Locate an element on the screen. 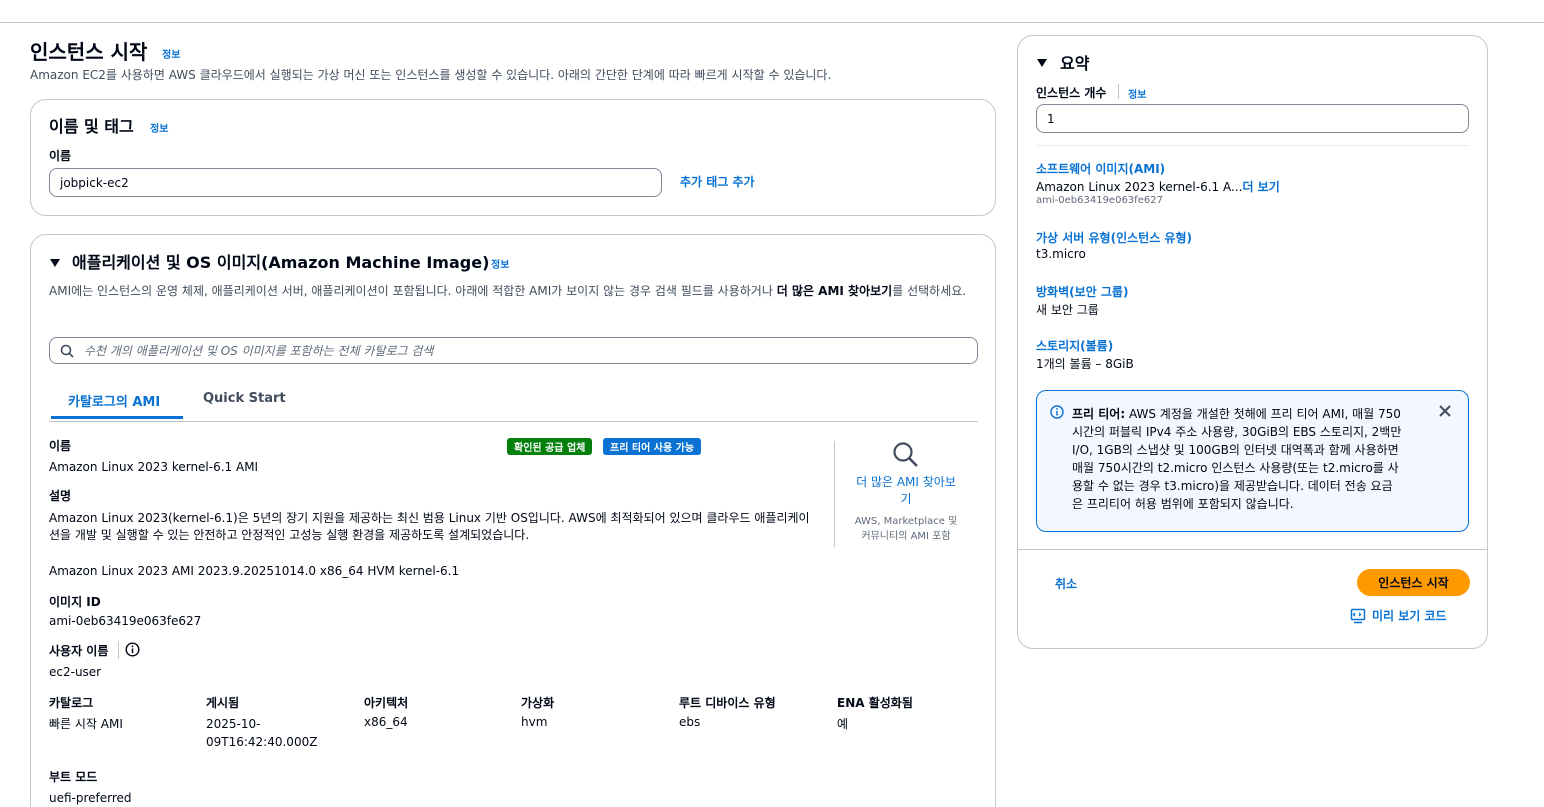 The image size is (1544, 807). image-id-value: ami-0eb63419e063fe627 is located at coordinates (125, 621).